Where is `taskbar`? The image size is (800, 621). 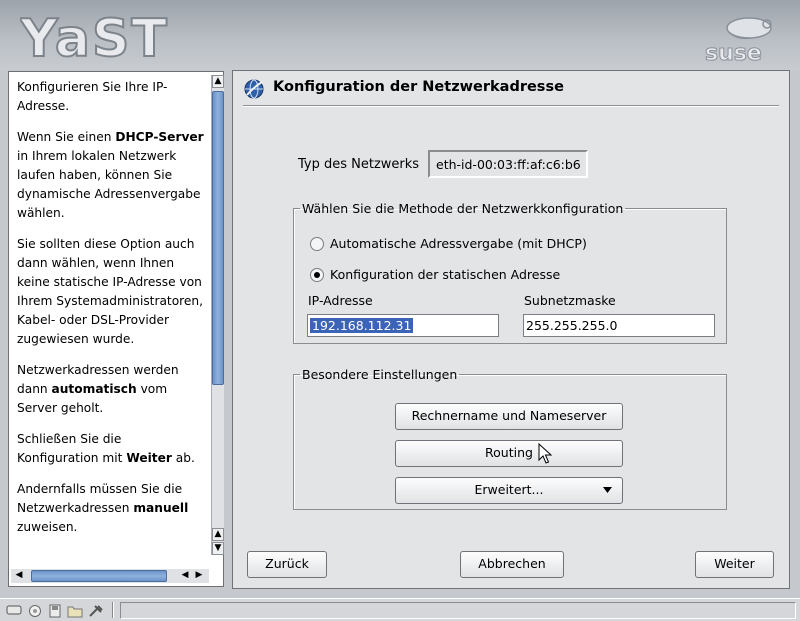
taskbar is located at coordinates (400, 609).